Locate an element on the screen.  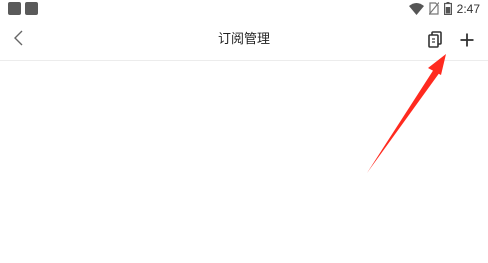
clipboard-icon is located at coordinates (435, 41).